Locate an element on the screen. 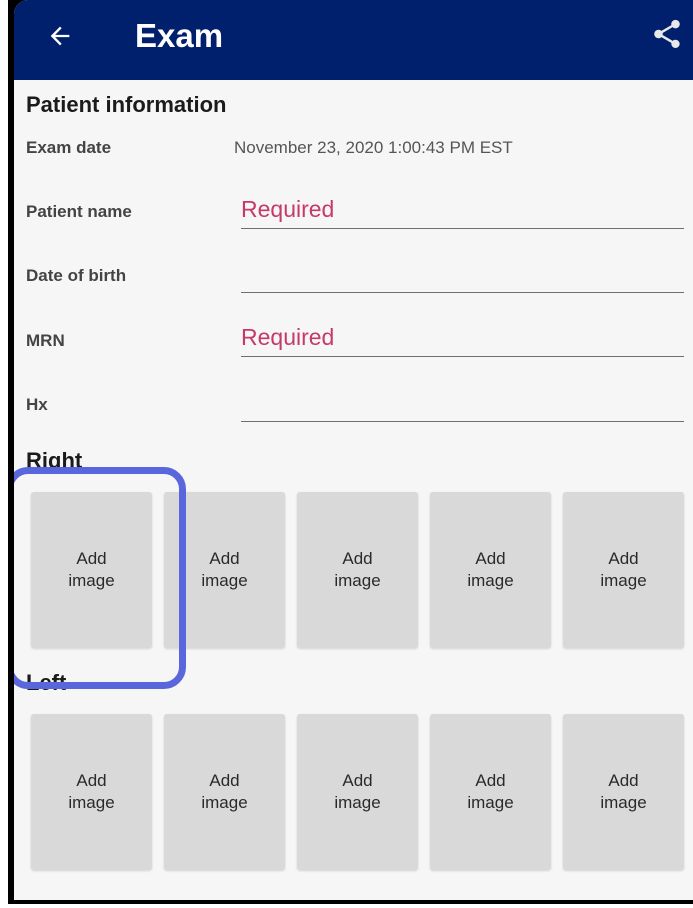 The width and height of the screenshot is (693, 908). exam-date-label: Exam date is located at coordinates (69, 147).